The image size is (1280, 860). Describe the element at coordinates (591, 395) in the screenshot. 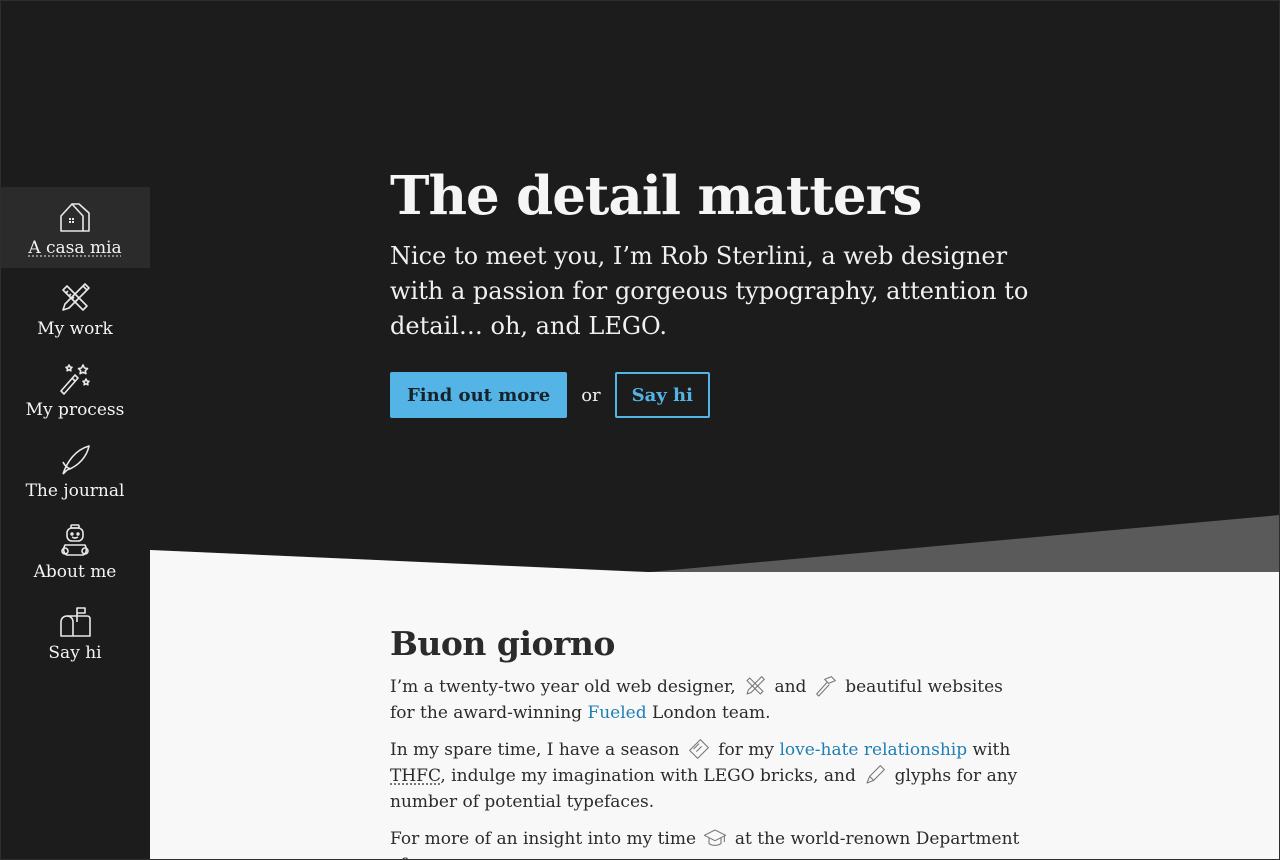

I see `or-text: or` at that location.